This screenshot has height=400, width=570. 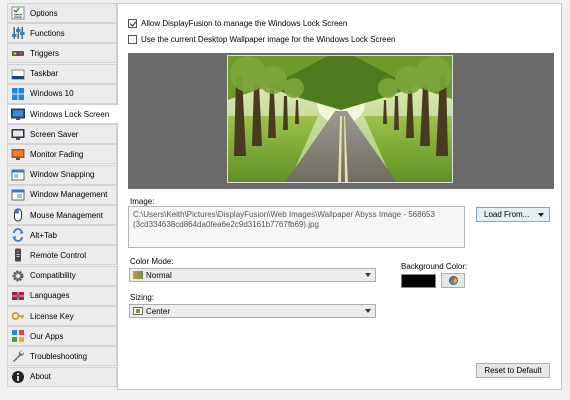 What do you see at coordinates (18, 296) in the screenshot?
I see `languages-flag-icon` at bounding box center [18, 296].